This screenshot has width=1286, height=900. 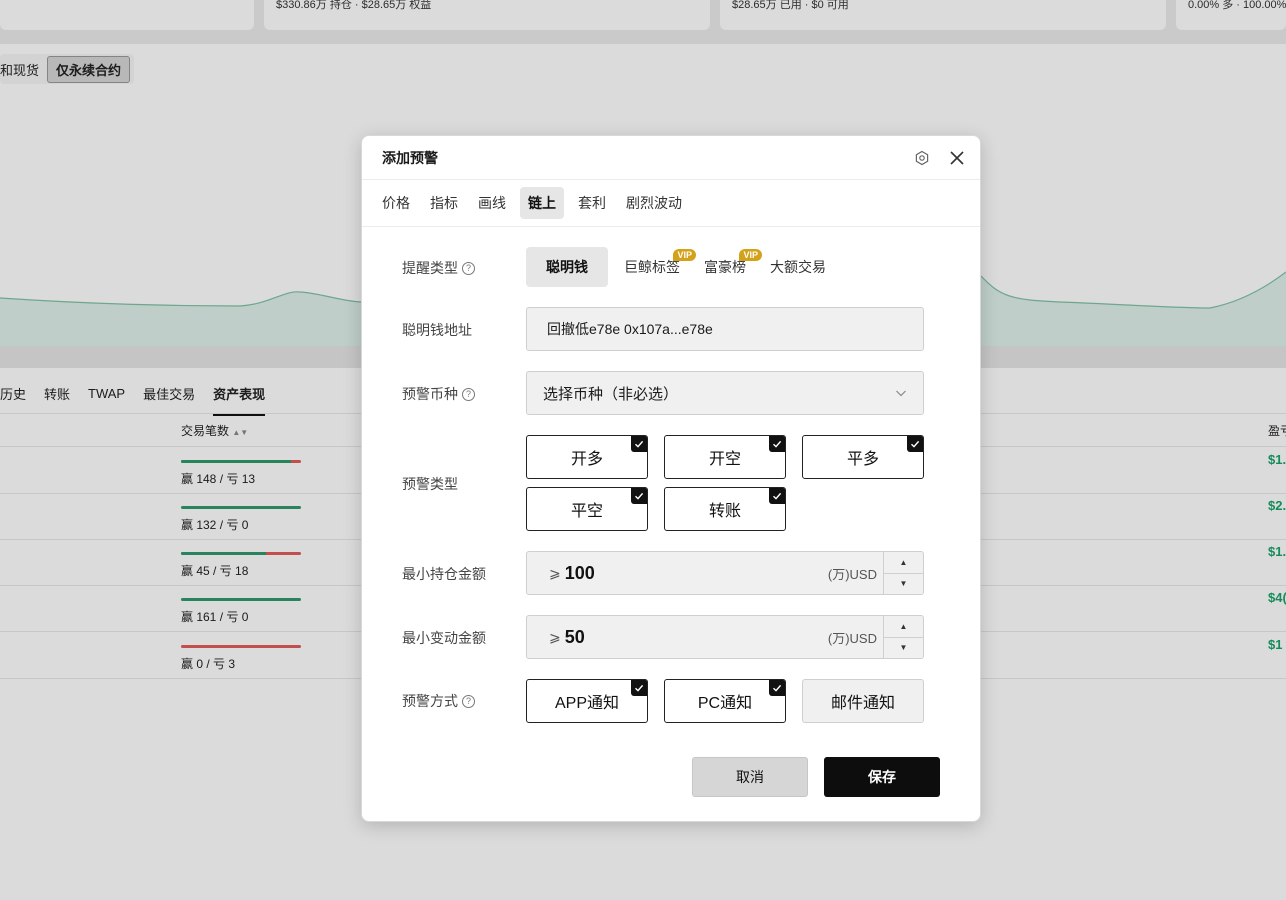 I want to click on alert-type-label-text: 提醒类型, so click(x=430, y=268).